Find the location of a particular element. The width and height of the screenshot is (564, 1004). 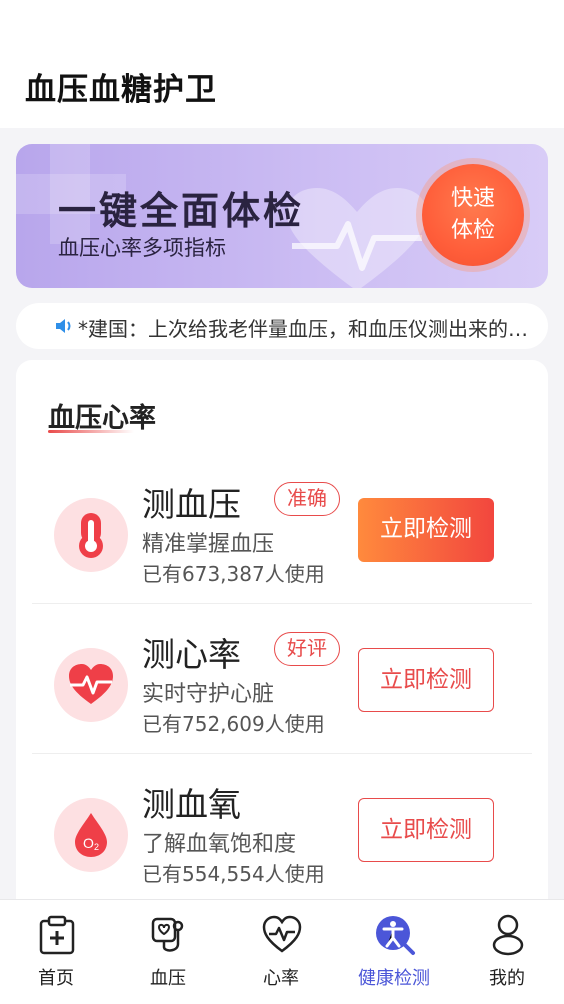

test-description: 了解血氧饱和度 is located at coordinates (219, 844).